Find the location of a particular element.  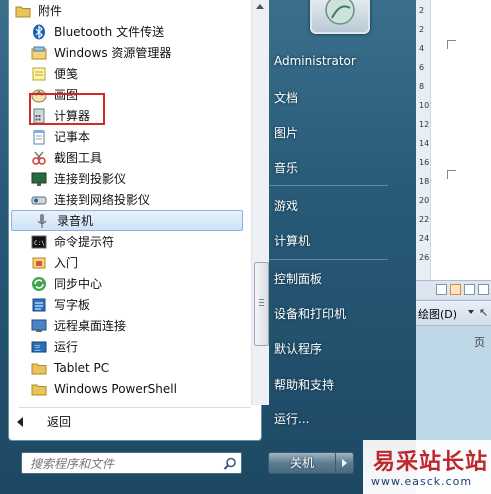

program-item: 截图工具 is located at coordinates (127, 157).